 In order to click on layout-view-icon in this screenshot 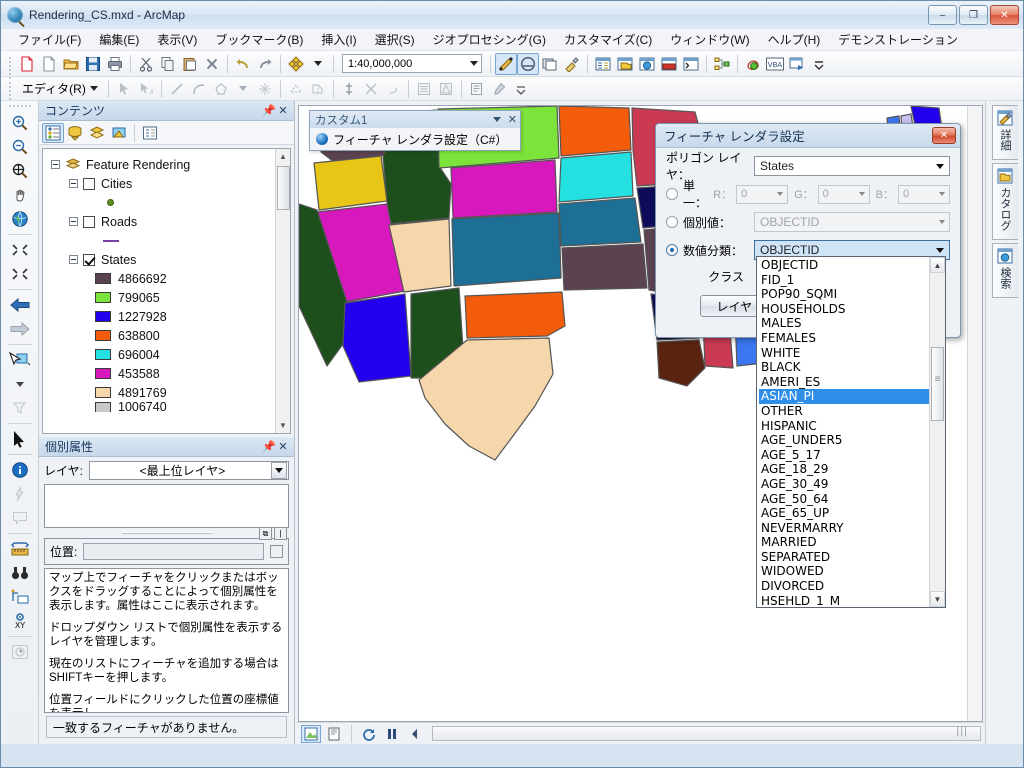, I will do `click(334, 734)`.